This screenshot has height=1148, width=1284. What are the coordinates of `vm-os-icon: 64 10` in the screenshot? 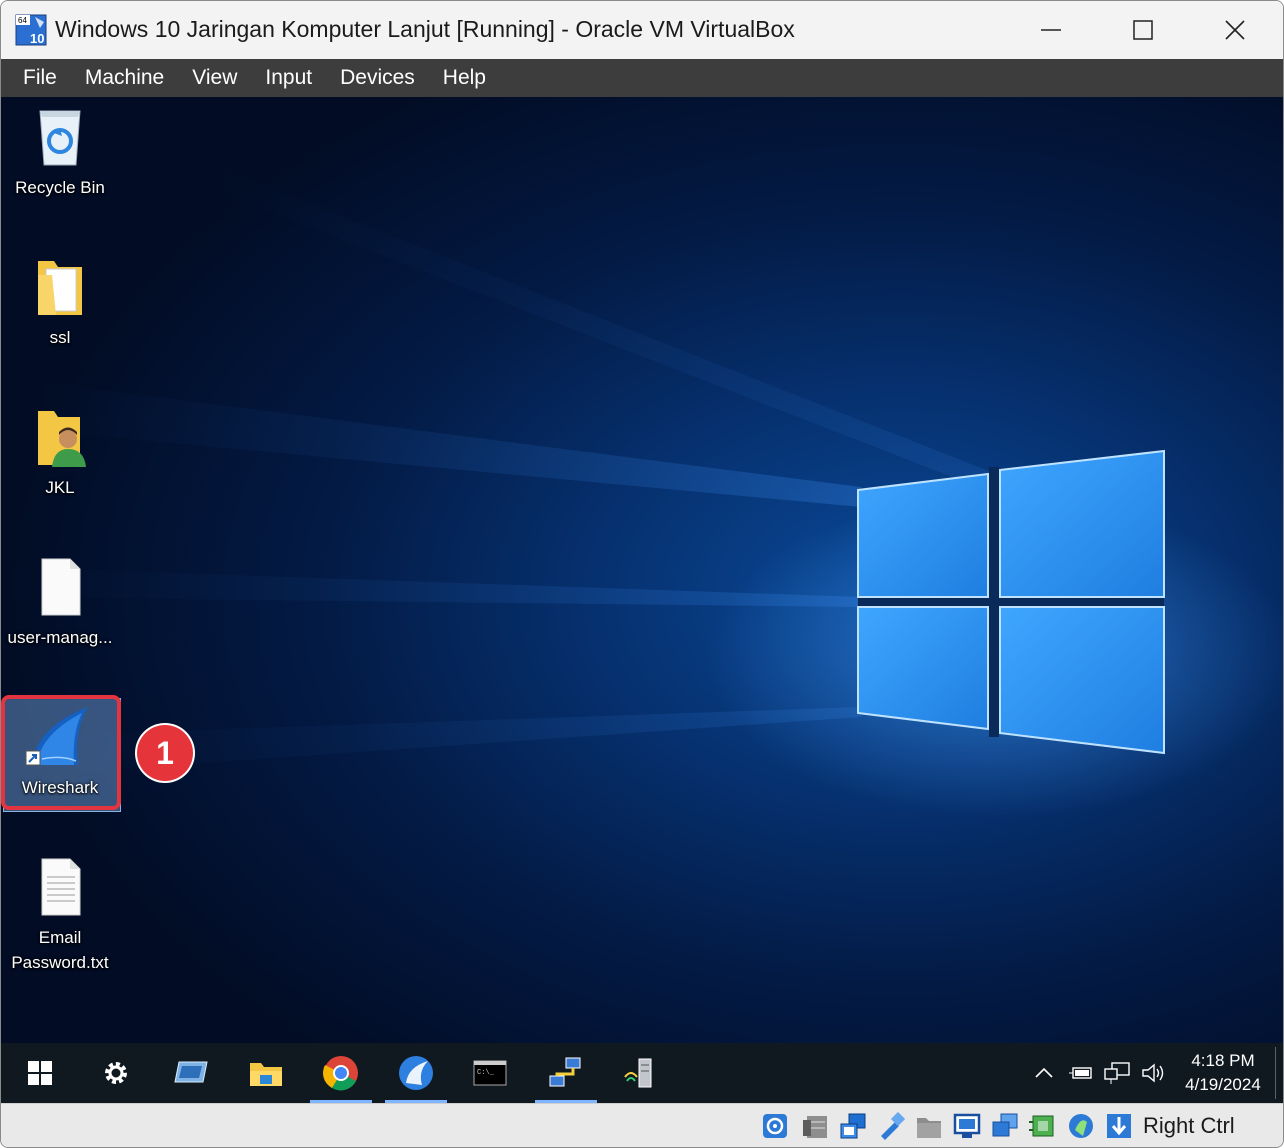 It's located at (31, 30).